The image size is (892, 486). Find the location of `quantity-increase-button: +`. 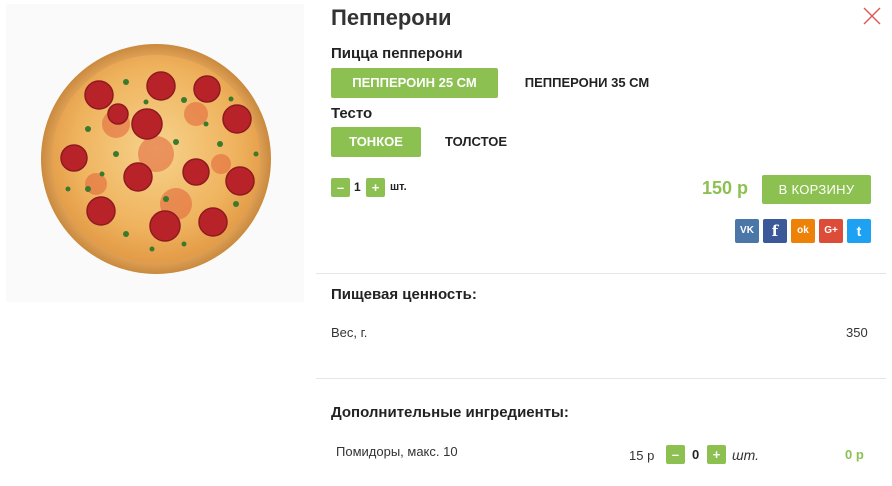

quantity-increase-button: + is located at coordinates (375, 187).